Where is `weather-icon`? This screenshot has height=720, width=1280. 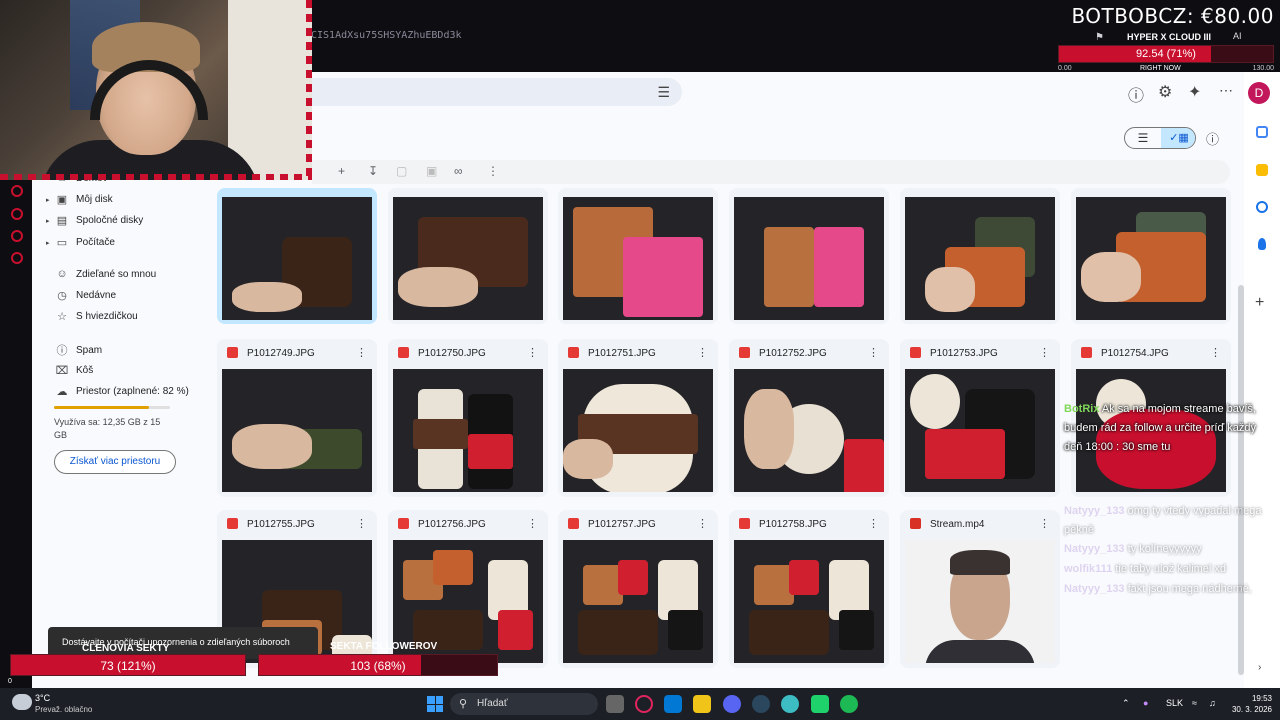 weather-icon is located at coordinates (22, 702).